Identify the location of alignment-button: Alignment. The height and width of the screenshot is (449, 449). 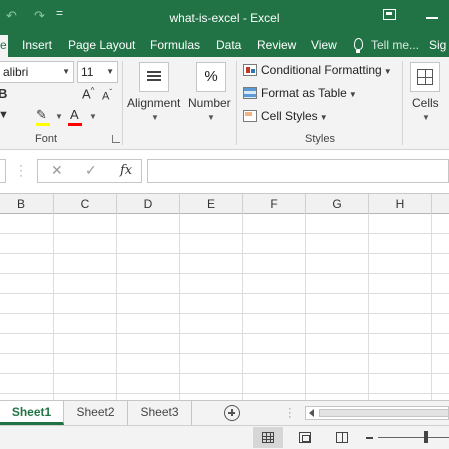
(153, 103).